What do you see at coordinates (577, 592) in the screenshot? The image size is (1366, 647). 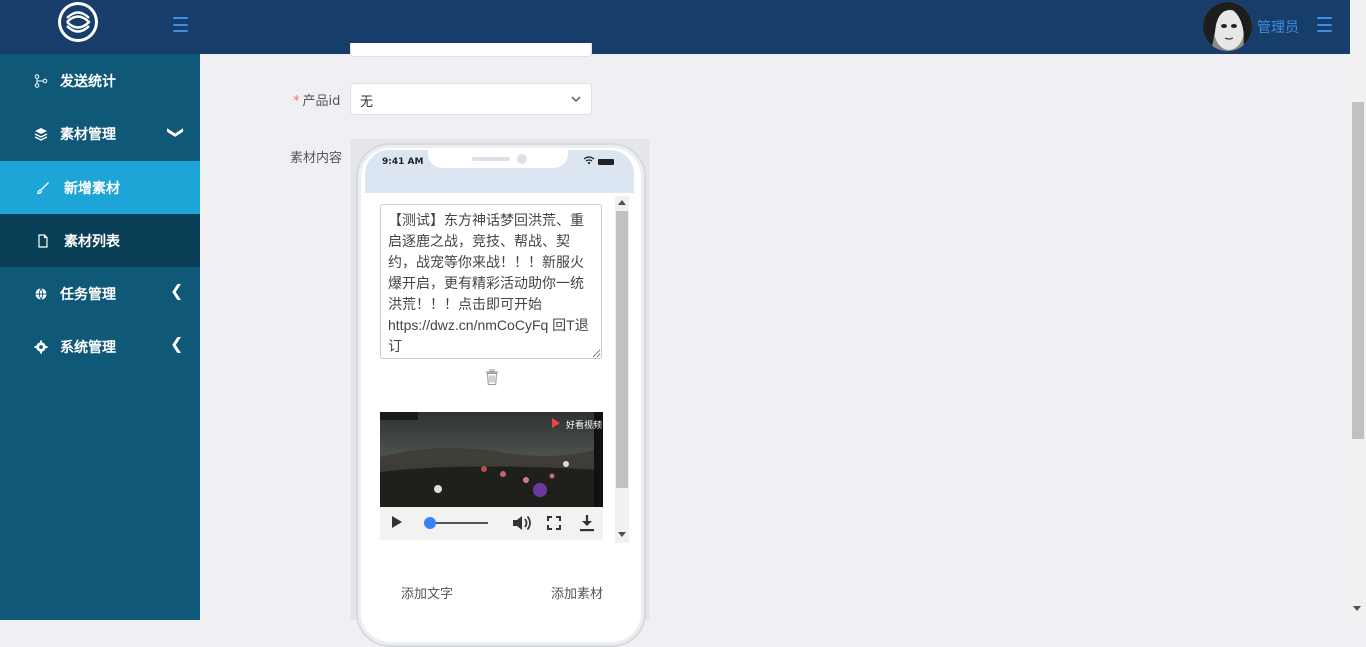 I see `add-material-button: 添加素材` at bounding box center [577, 592].